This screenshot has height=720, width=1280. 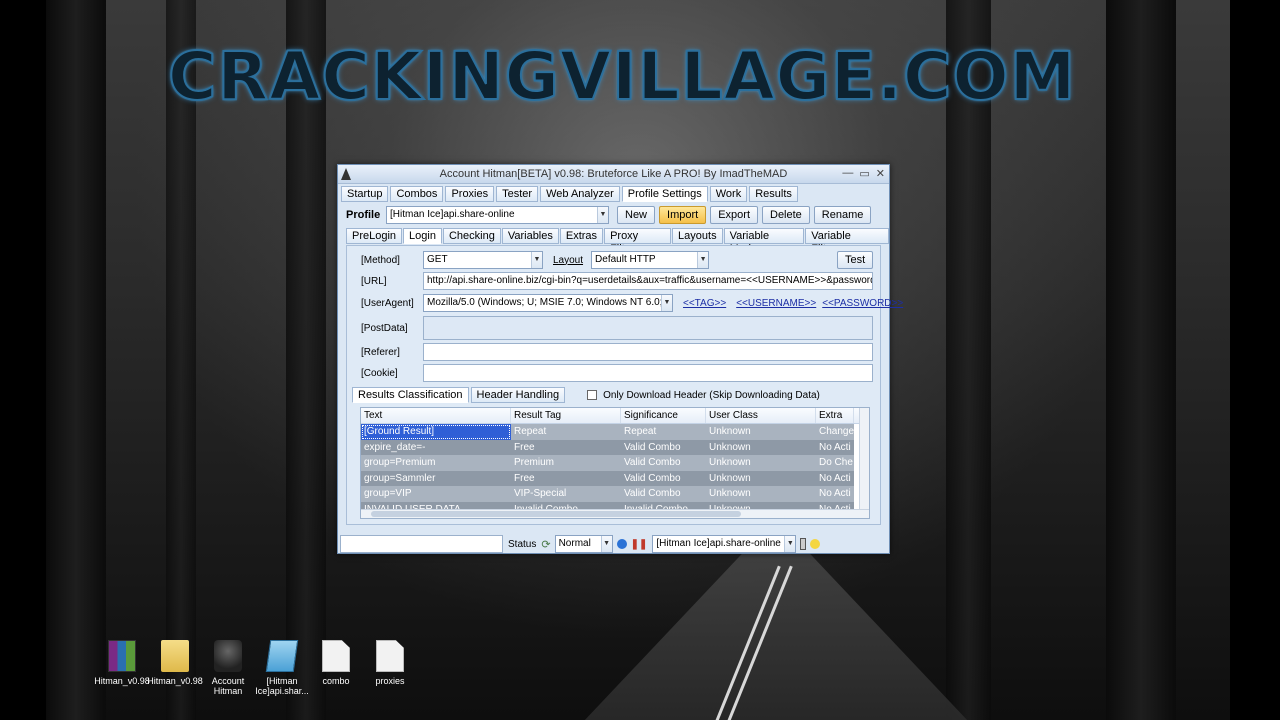 What do you see at coordinates (697, 236) in the screenshot?
I see `subtab-layouts: Layouts` at bounding box center [697, 236].